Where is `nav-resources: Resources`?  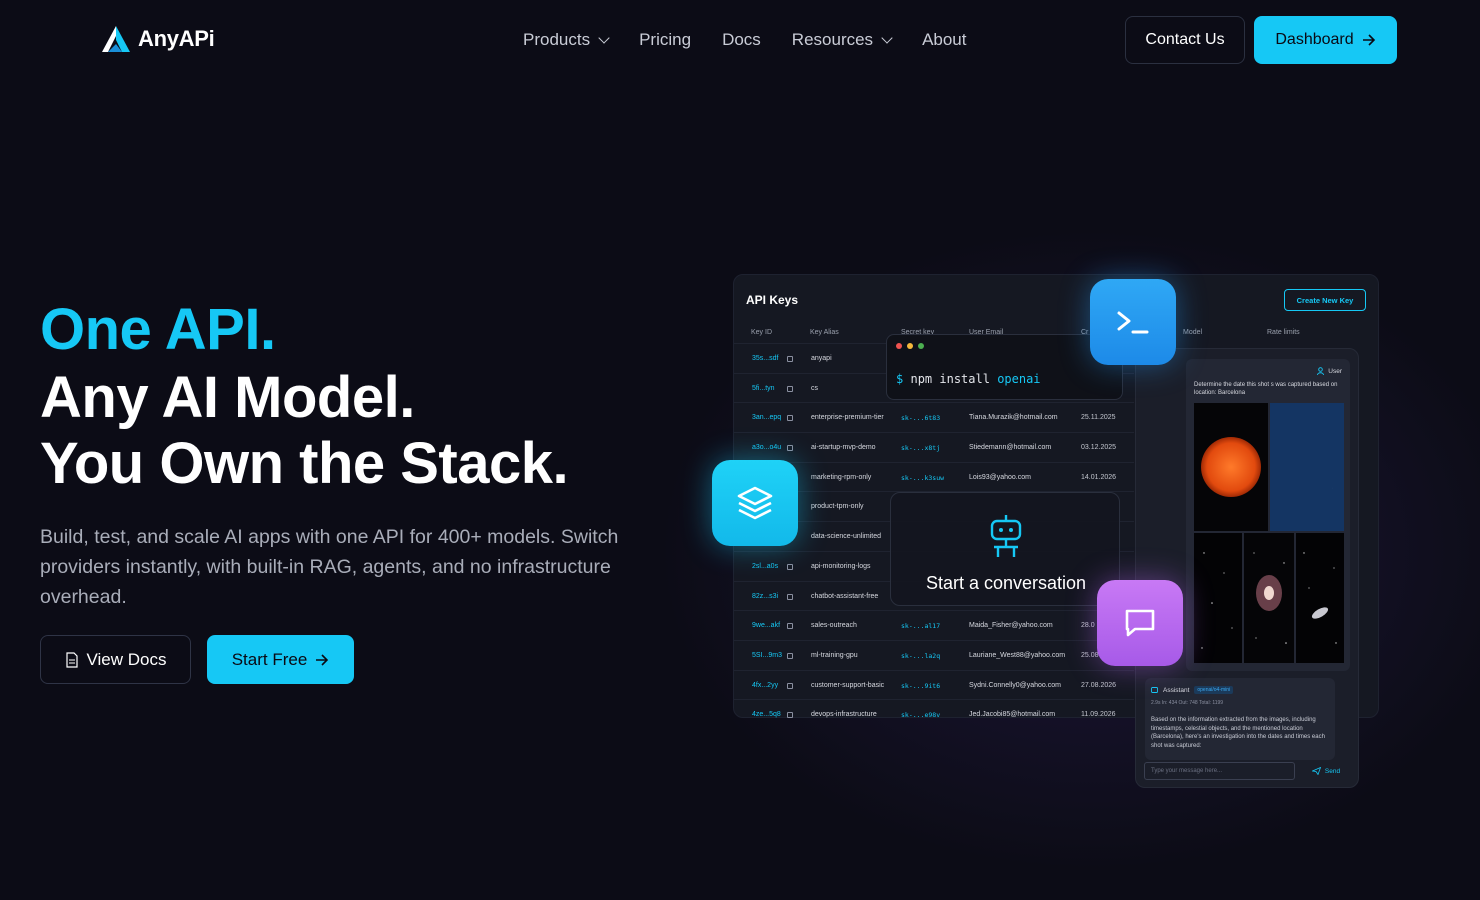 nav-resources: Resources is located at coordinates (842, 40).